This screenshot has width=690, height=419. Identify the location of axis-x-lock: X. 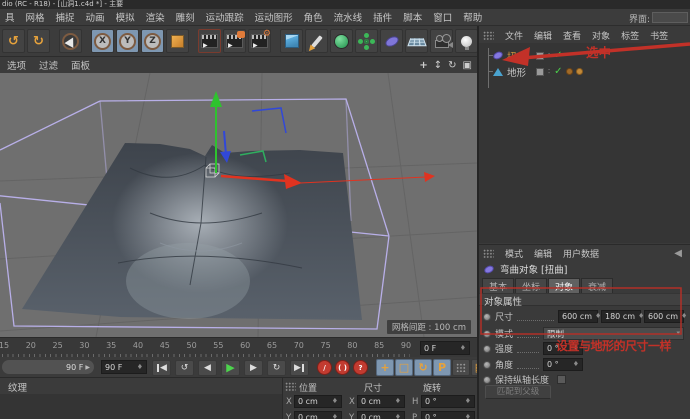
(102, 41).